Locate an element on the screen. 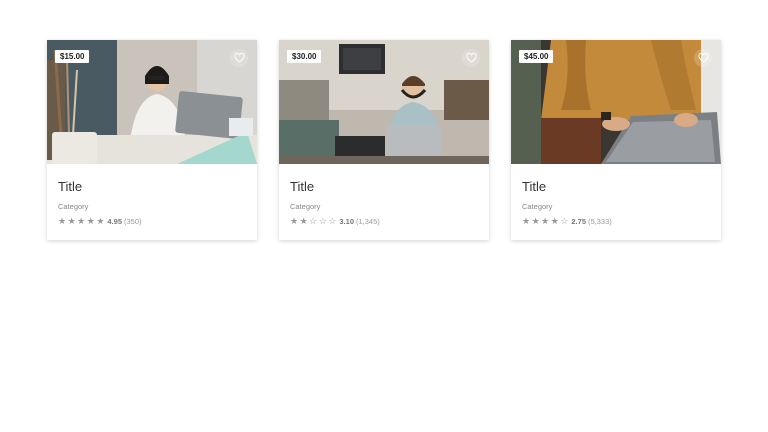 The image size is (768, 432). rating-value: 4.95 is located at coordinates (114, 221).